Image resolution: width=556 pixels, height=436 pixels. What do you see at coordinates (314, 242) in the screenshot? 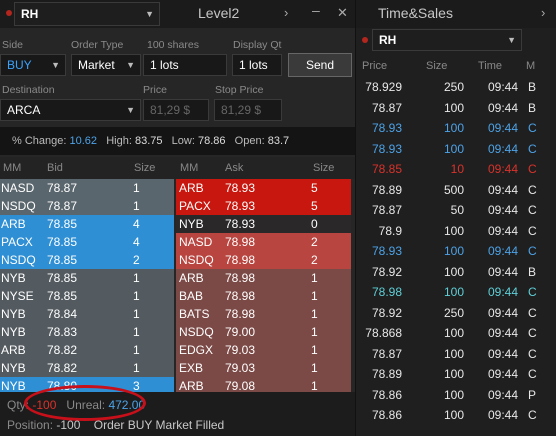
I see `ask-size: 2` at bounding box center [314, 242].